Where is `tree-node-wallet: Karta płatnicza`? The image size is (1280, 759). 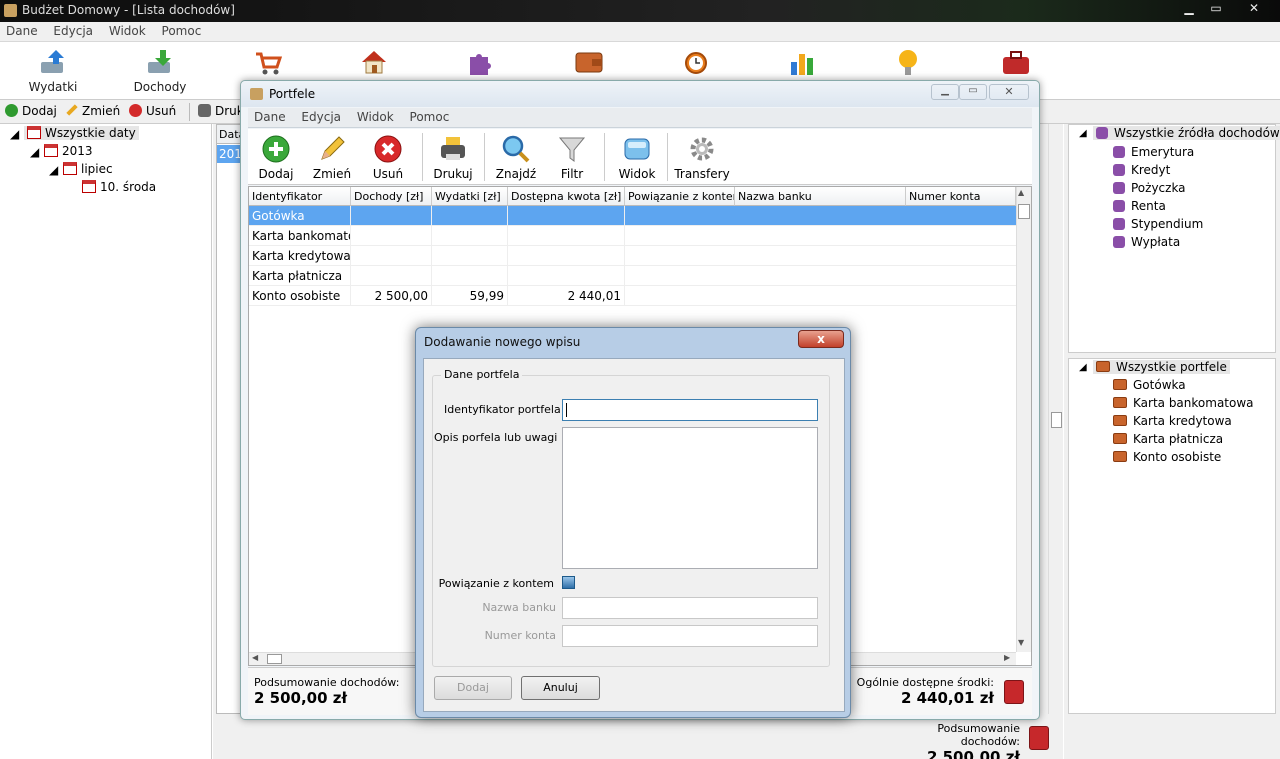 tree-node-wallet: Karta płatnicza is located at coordinates (1168, 439).